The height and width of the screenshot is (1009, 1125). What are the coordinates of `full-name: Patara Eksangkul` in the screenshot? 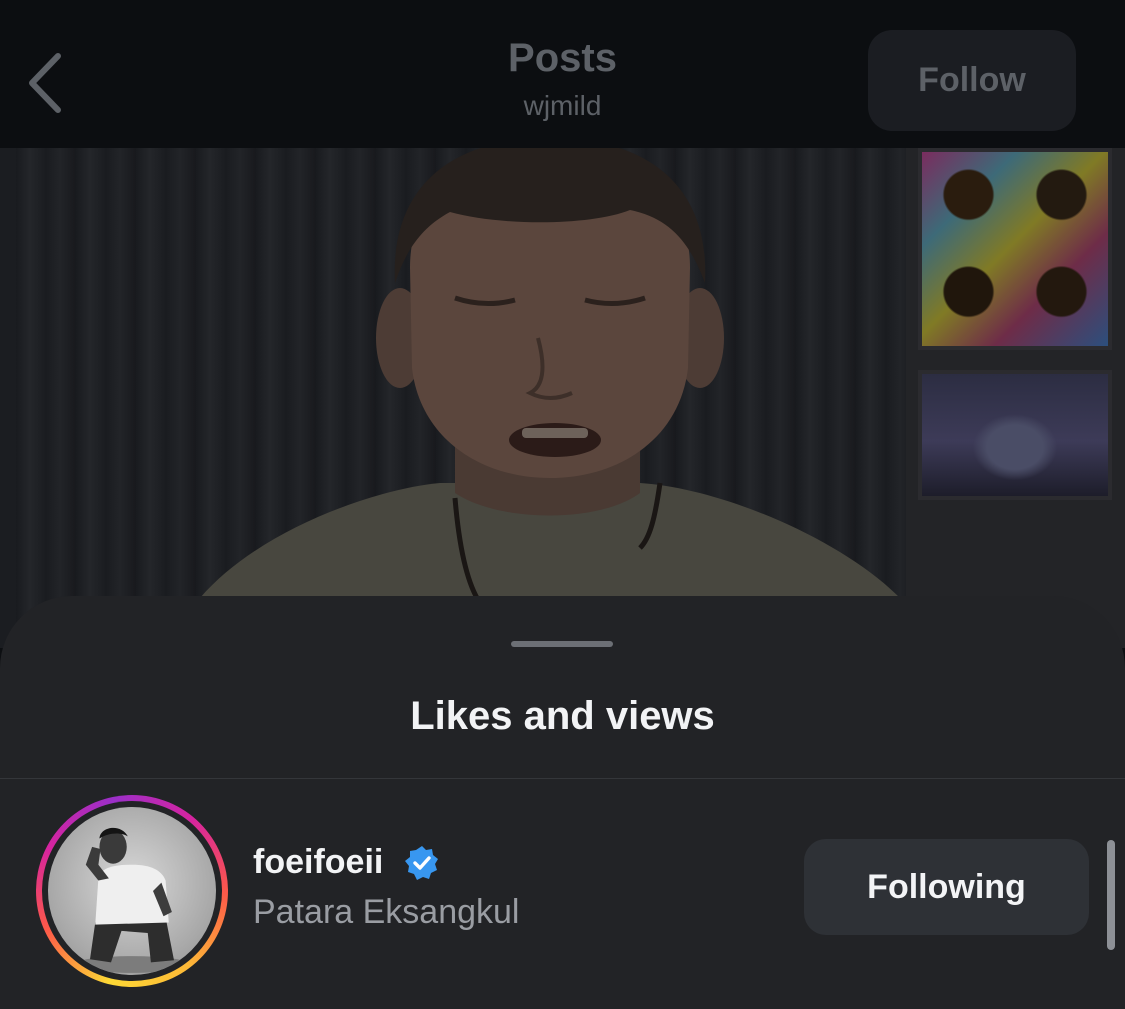 It's located at (386, 912).